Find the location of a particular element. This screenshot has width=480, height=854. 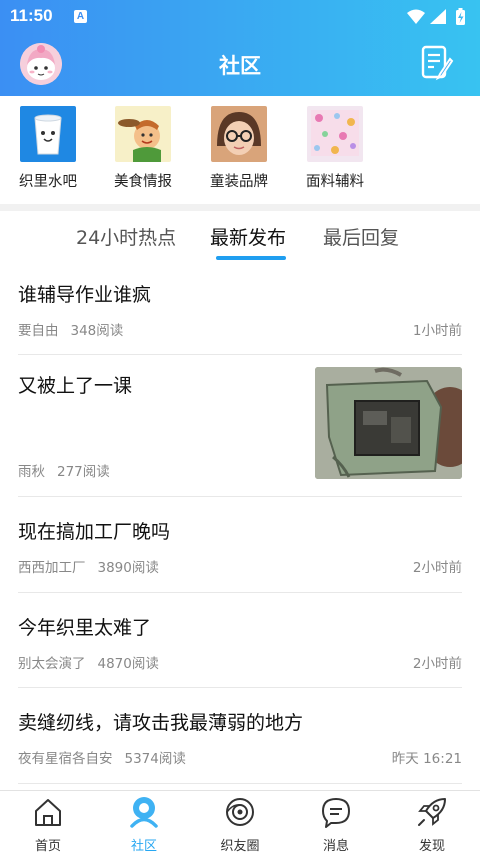

tab-friends-circle: 织友圈 is located at coordinates (240, 824).